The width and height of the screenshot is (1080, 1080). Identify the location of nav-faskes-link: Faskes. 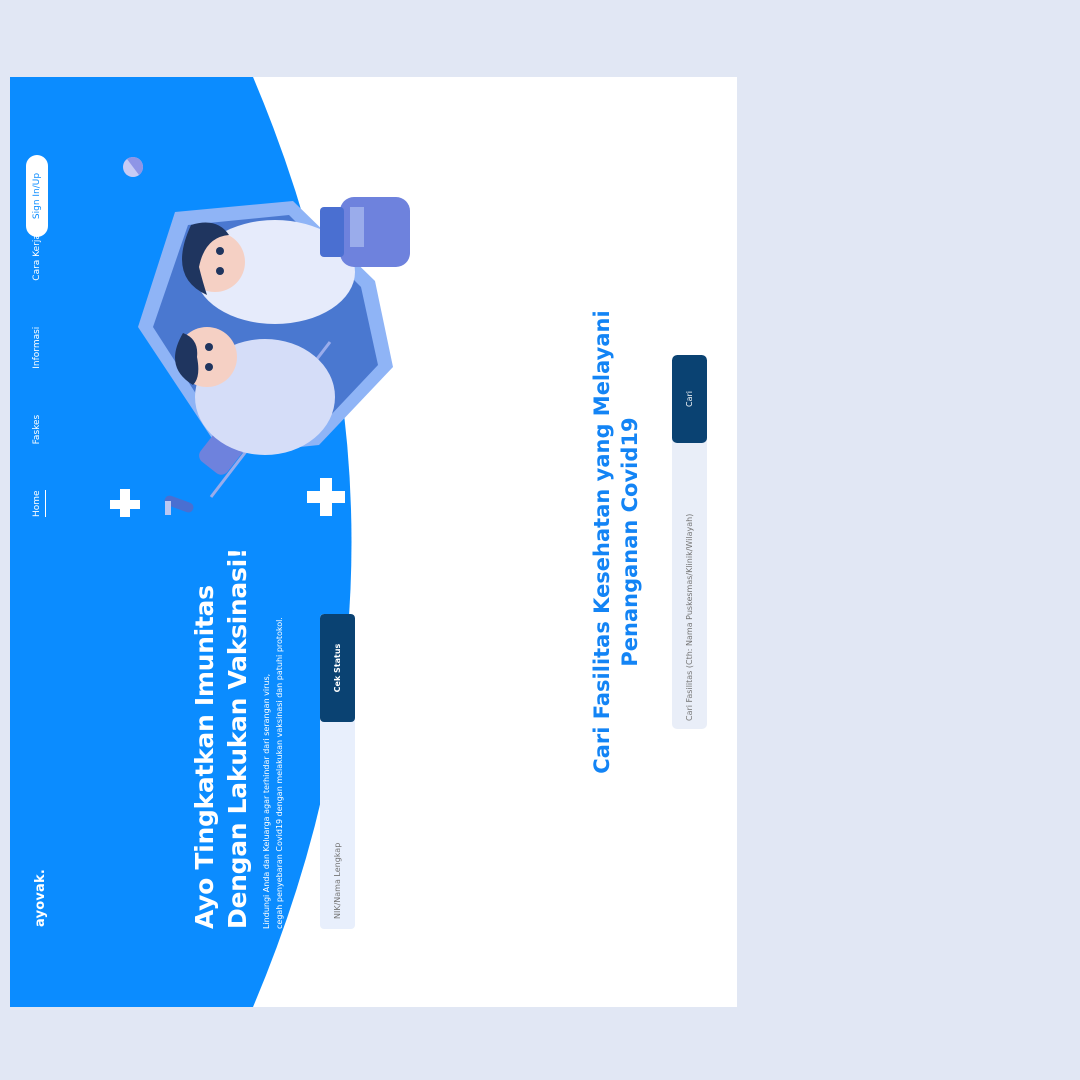
(39, 430).